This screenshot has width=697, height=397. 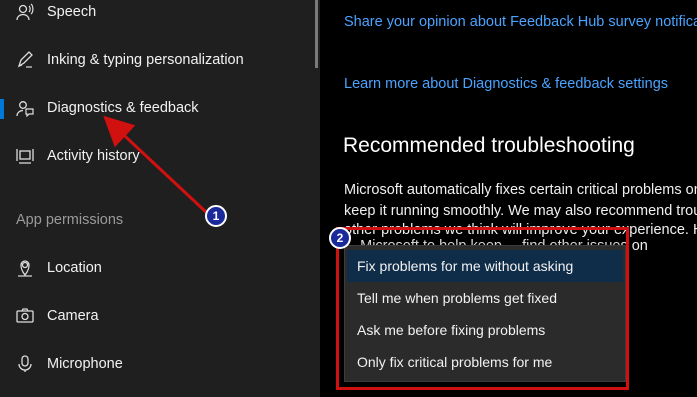 I want to click on sidebar-item-label: Diagnostics & feedback, so click(x=123, y=108).